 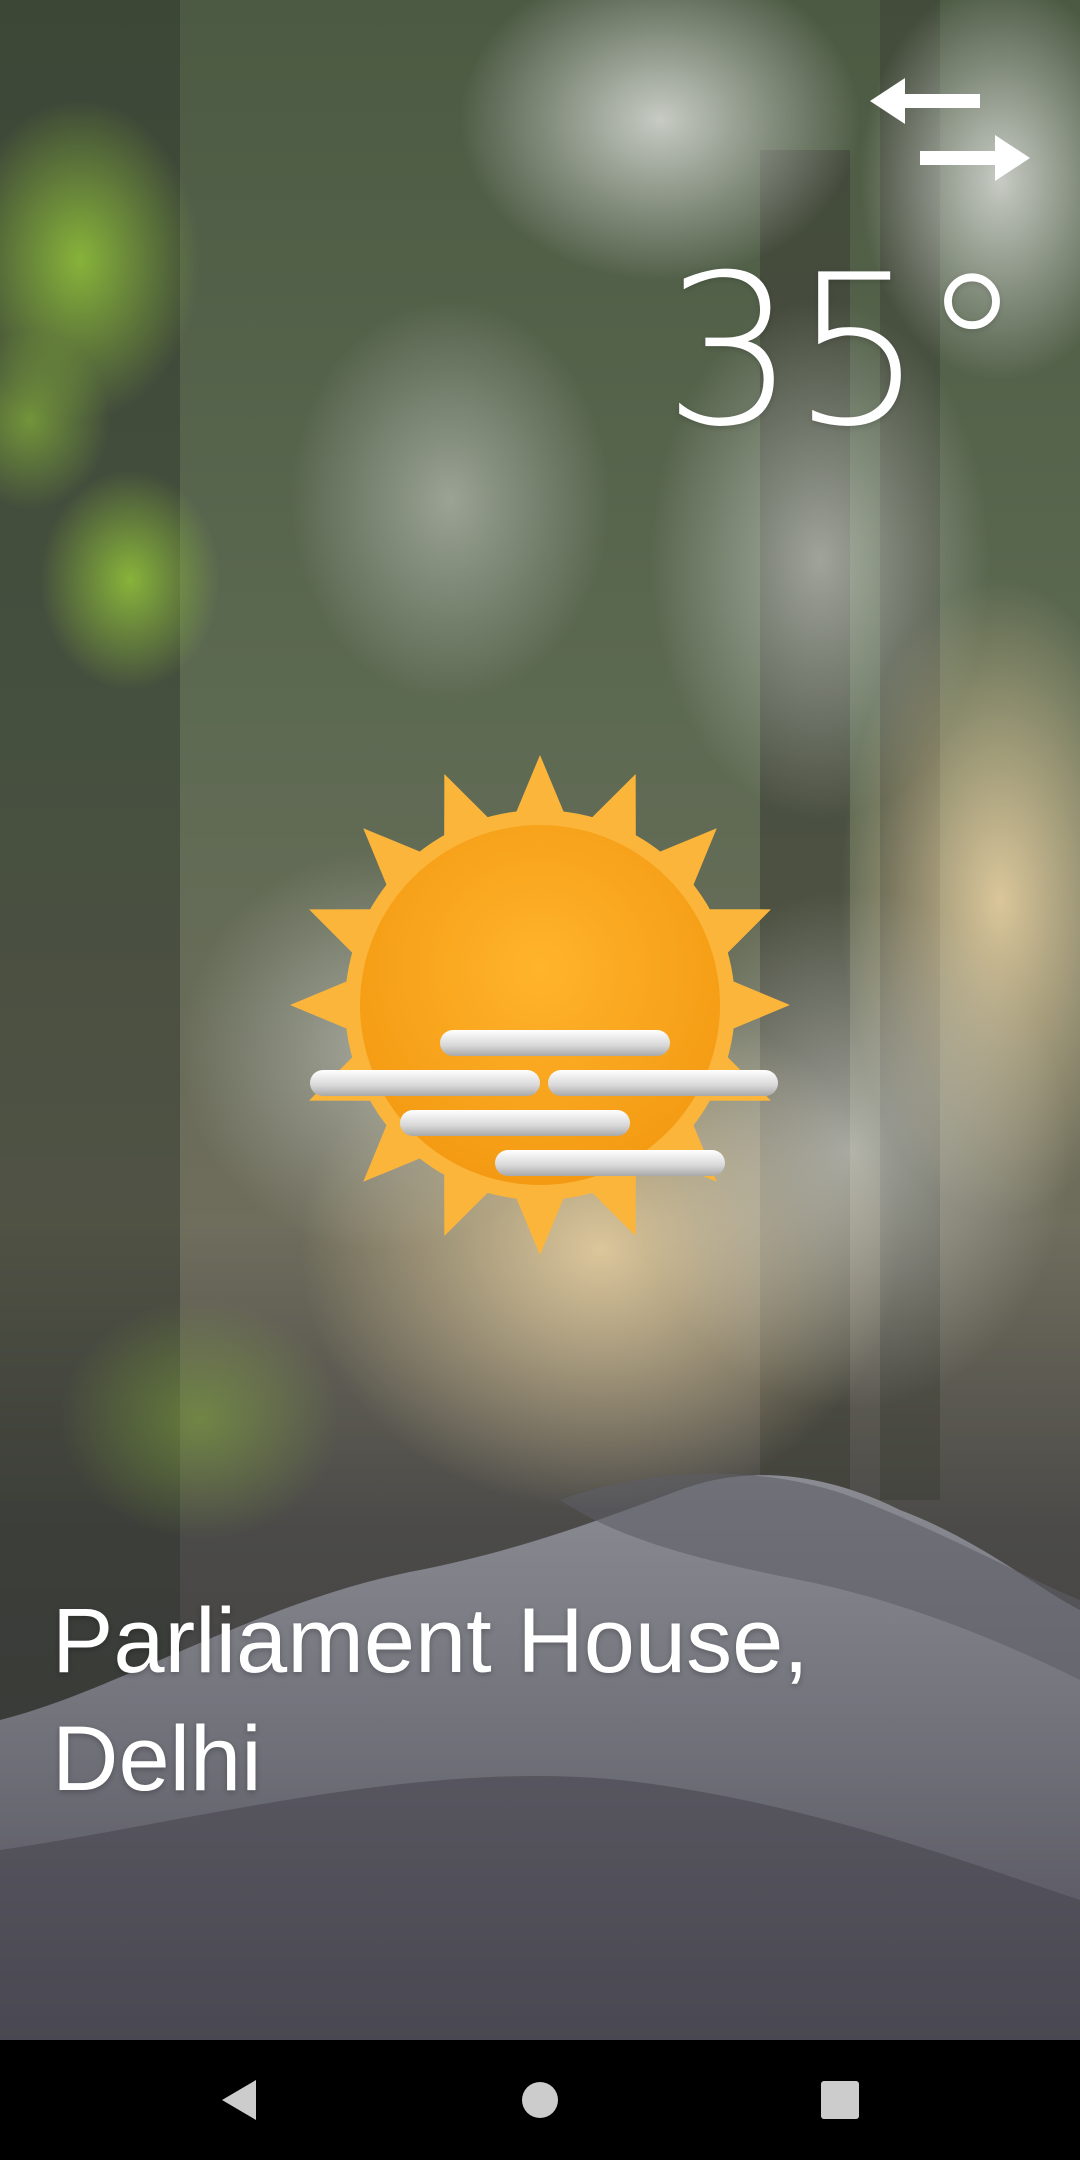 I want to click on system-navigation-bar, so click(x=540, y=2100).